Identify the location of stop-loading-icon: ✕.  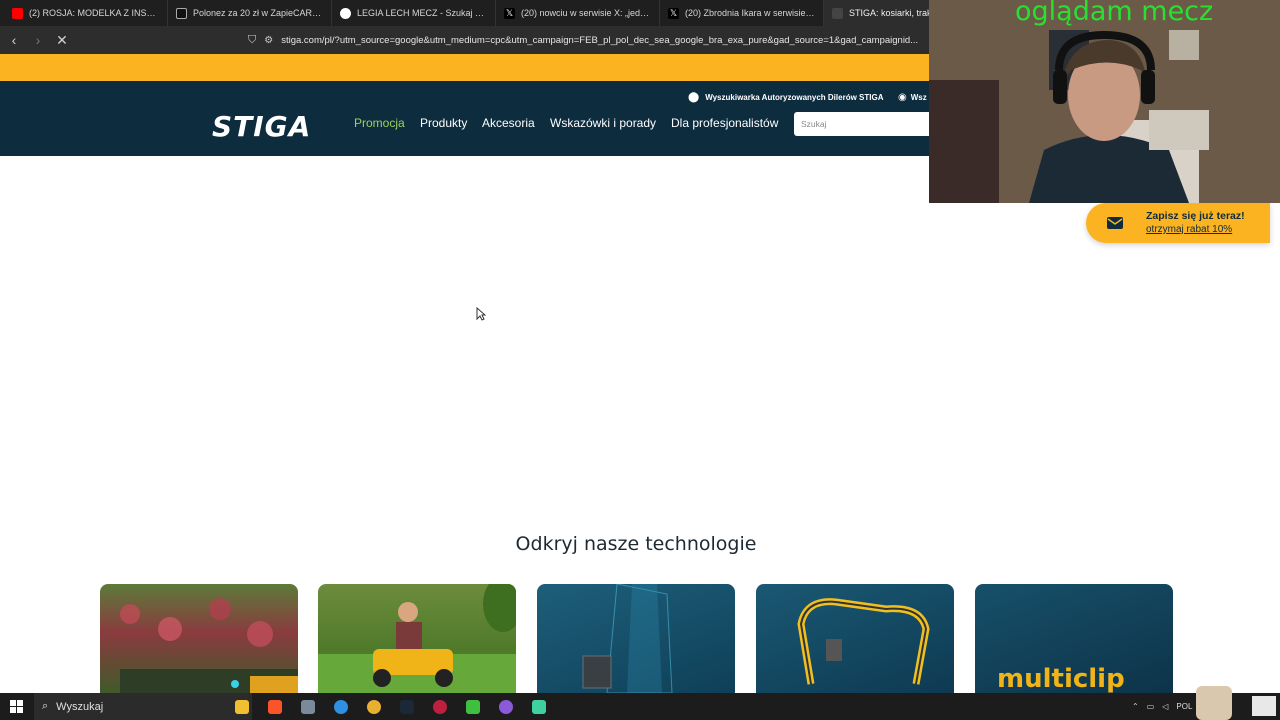
(62, 40).